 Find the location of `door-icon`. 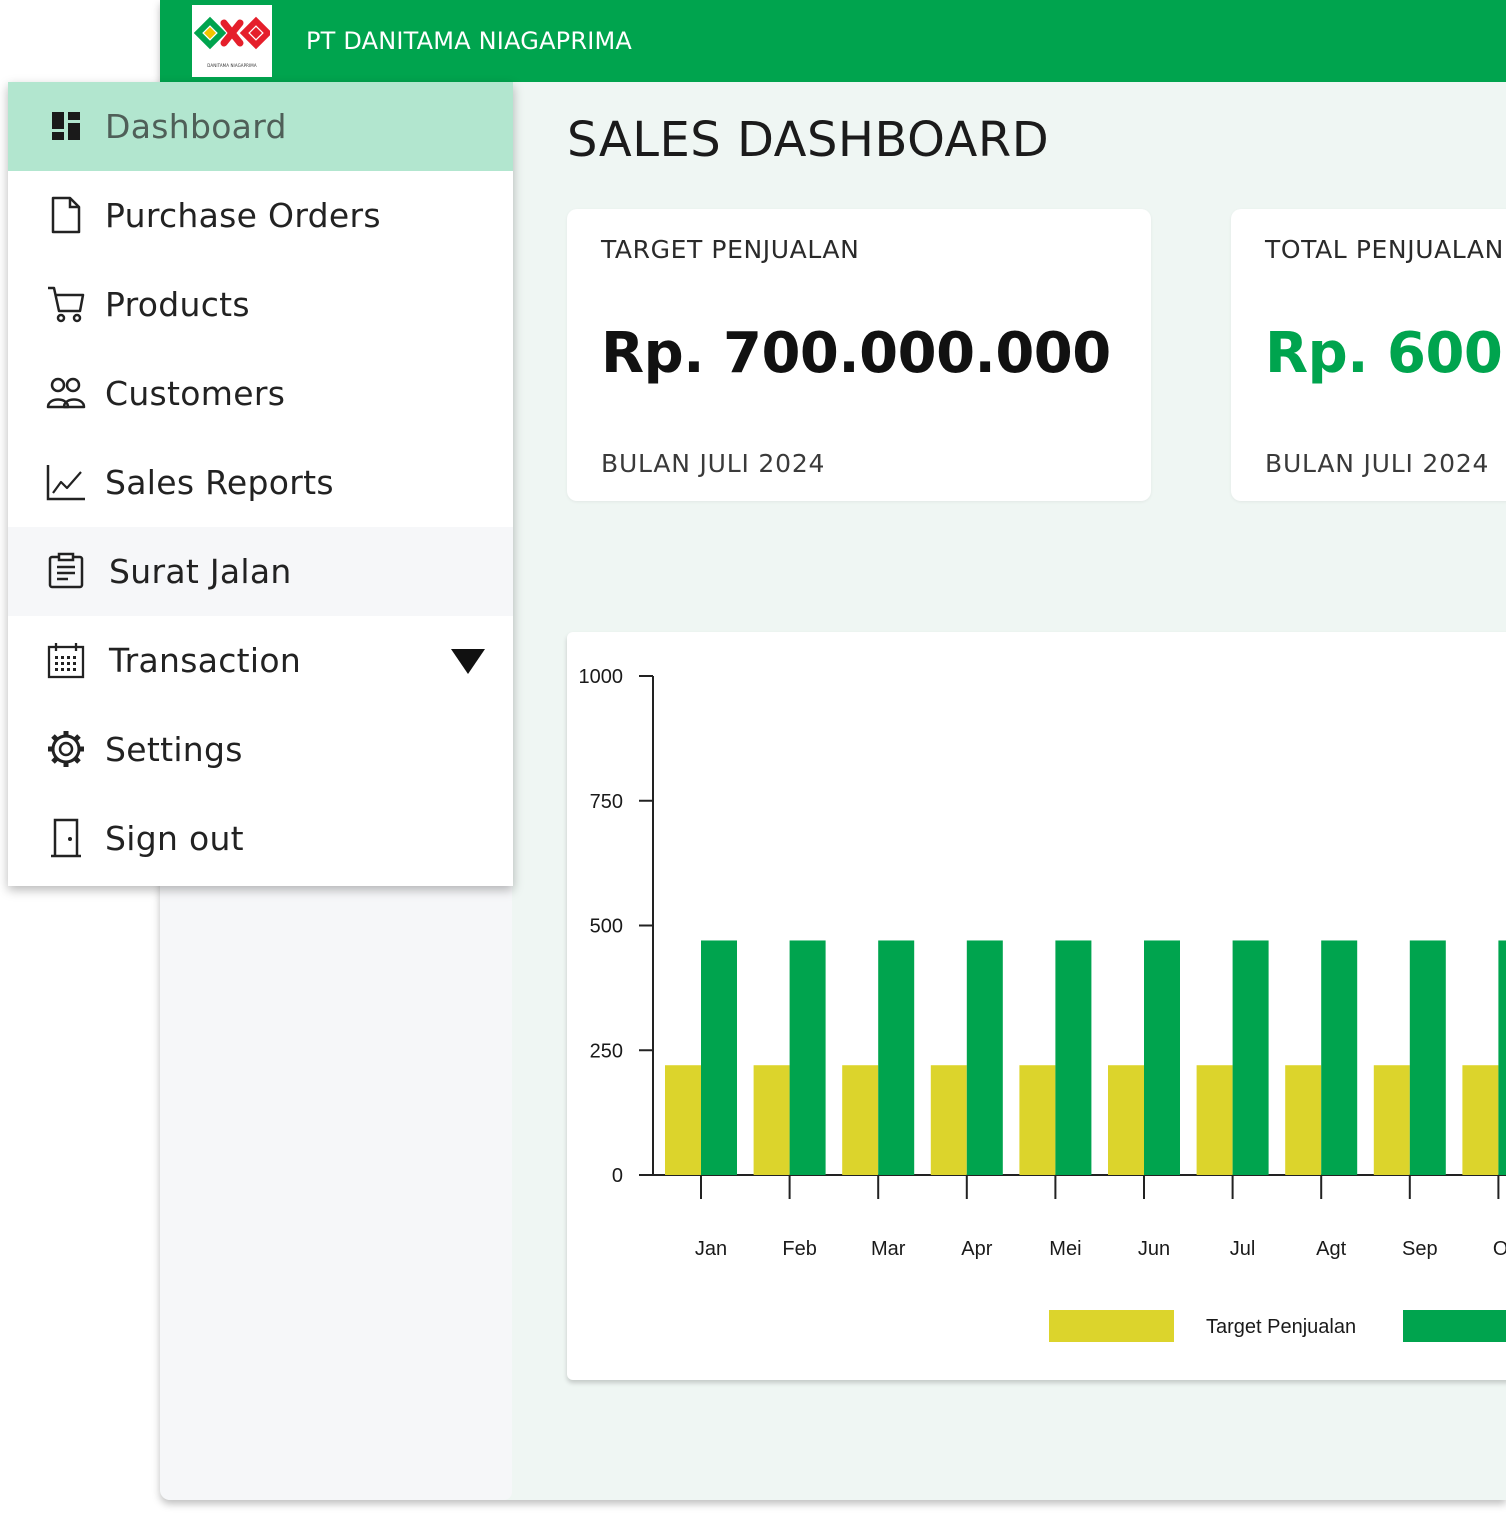

door-icon is located at coordinates (66, 838).